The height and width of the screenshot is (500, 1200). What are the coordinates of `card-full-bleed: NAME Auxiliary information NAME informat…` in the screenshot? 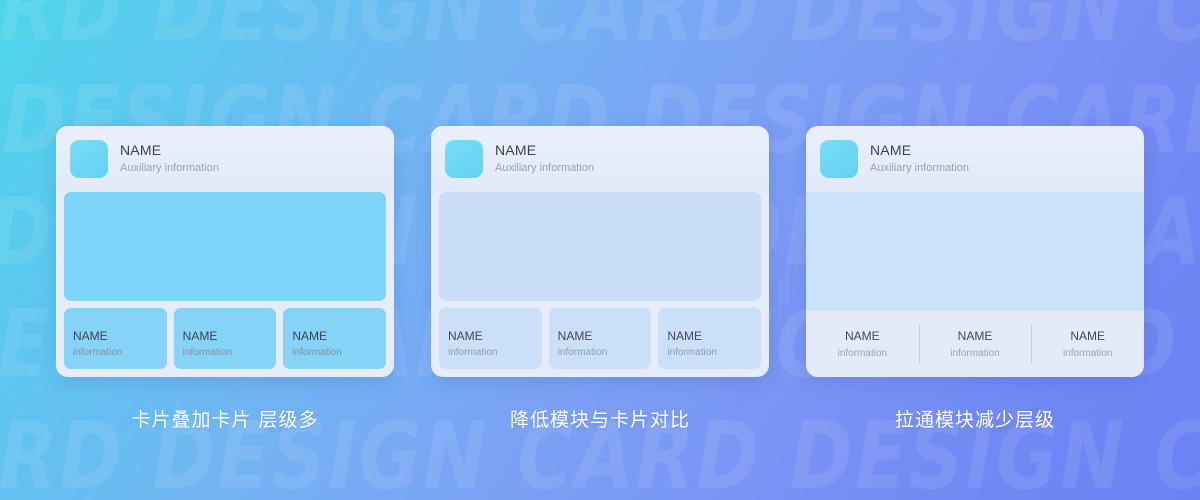 It's located at (975, 251).